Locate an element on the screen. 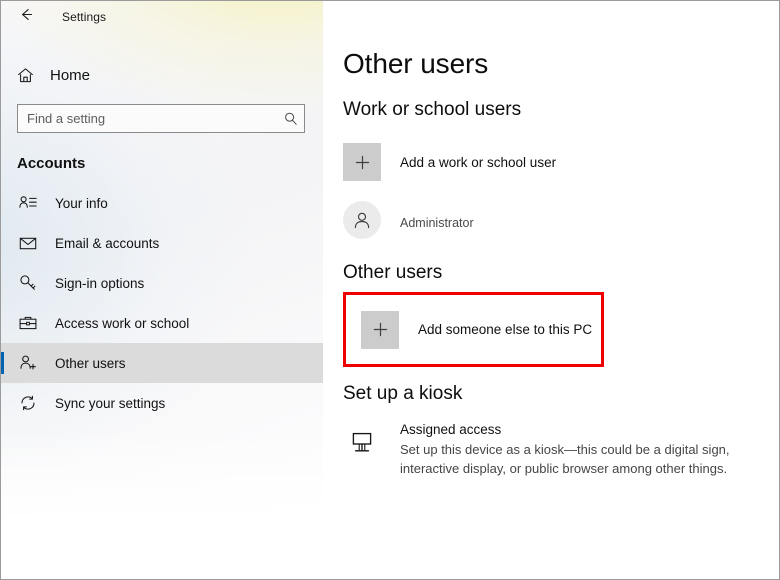 Image resolution: width=780 pixels, height=580 pixels. user-account-row: Administrator is located at coordinates (561, 220).